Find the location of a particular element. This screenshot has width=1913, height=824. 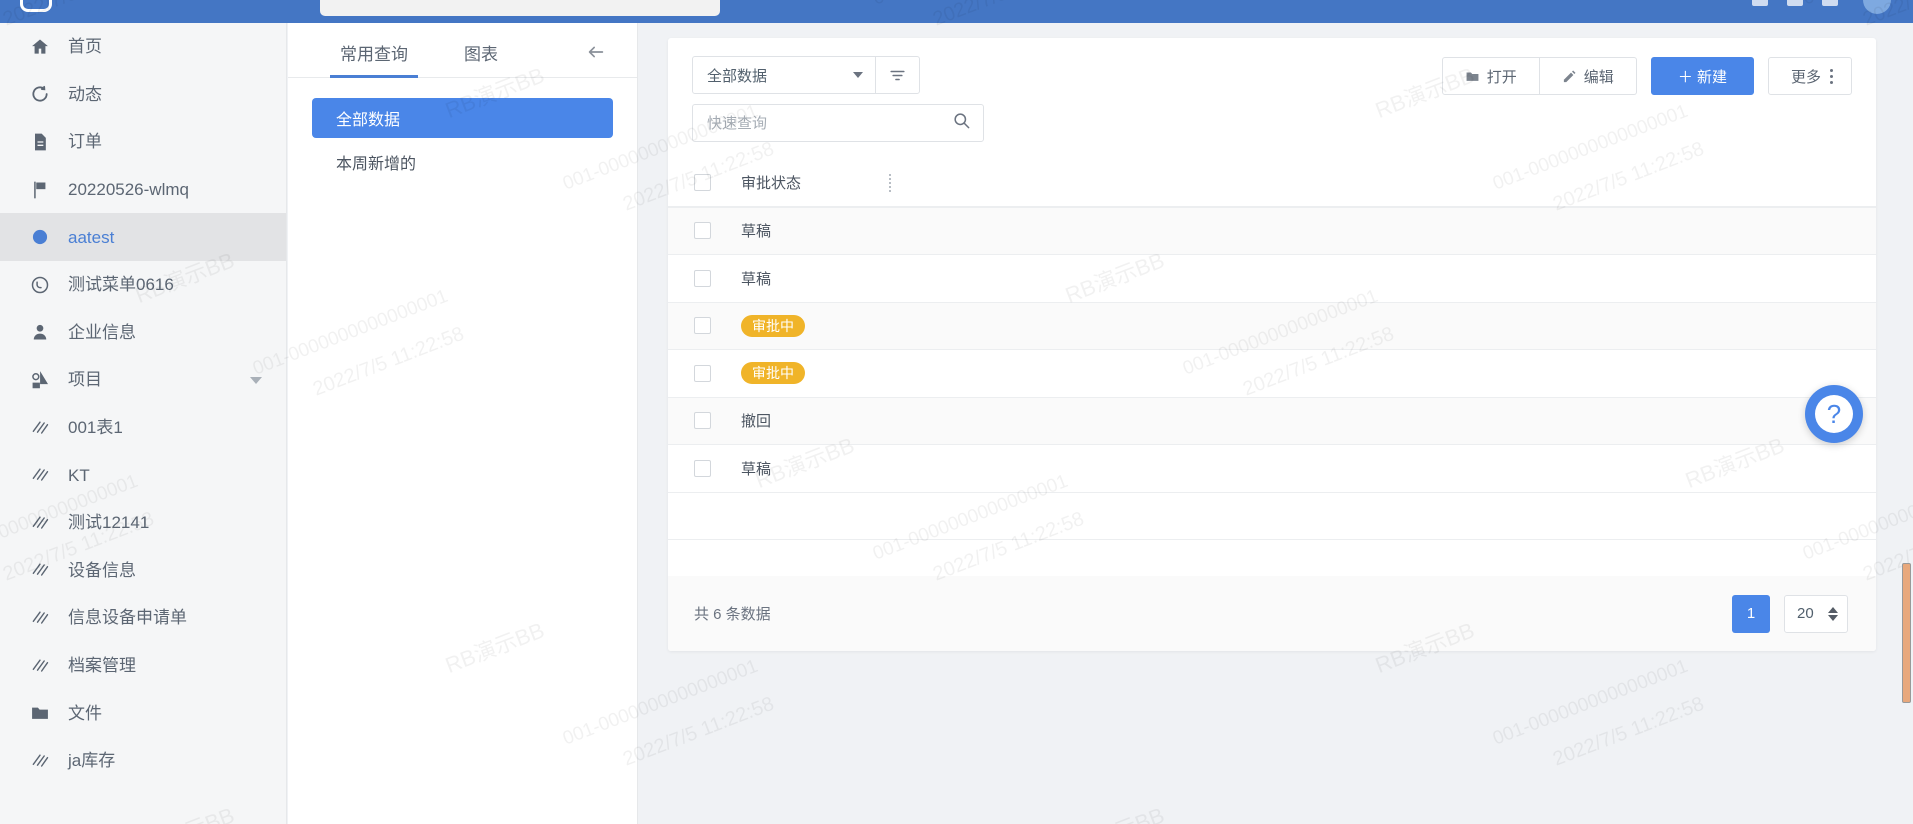

sidebar-item-label: KT is located at coordinates (79, 475).